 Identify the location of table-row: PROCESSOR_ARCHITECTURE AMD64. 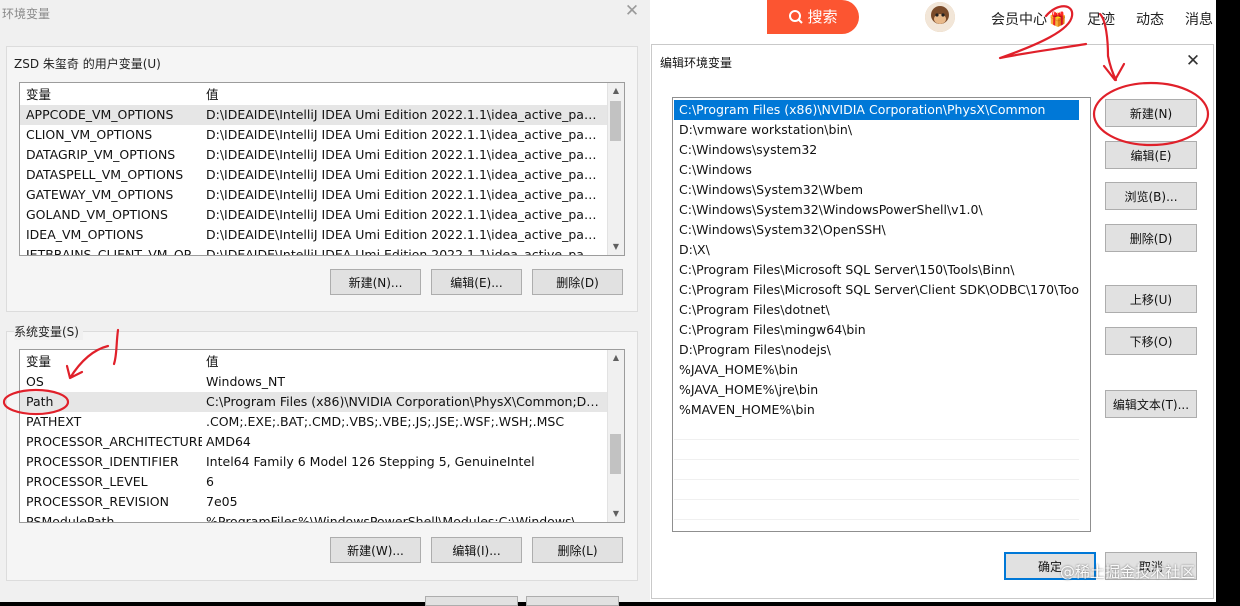
(314, 442).